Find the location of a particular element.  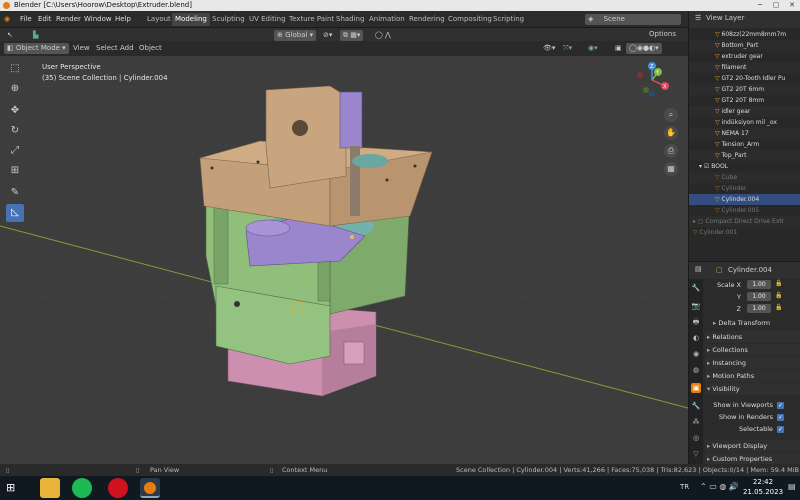

properties-editor-icon: ▤ is located at coordinates (698, 269).